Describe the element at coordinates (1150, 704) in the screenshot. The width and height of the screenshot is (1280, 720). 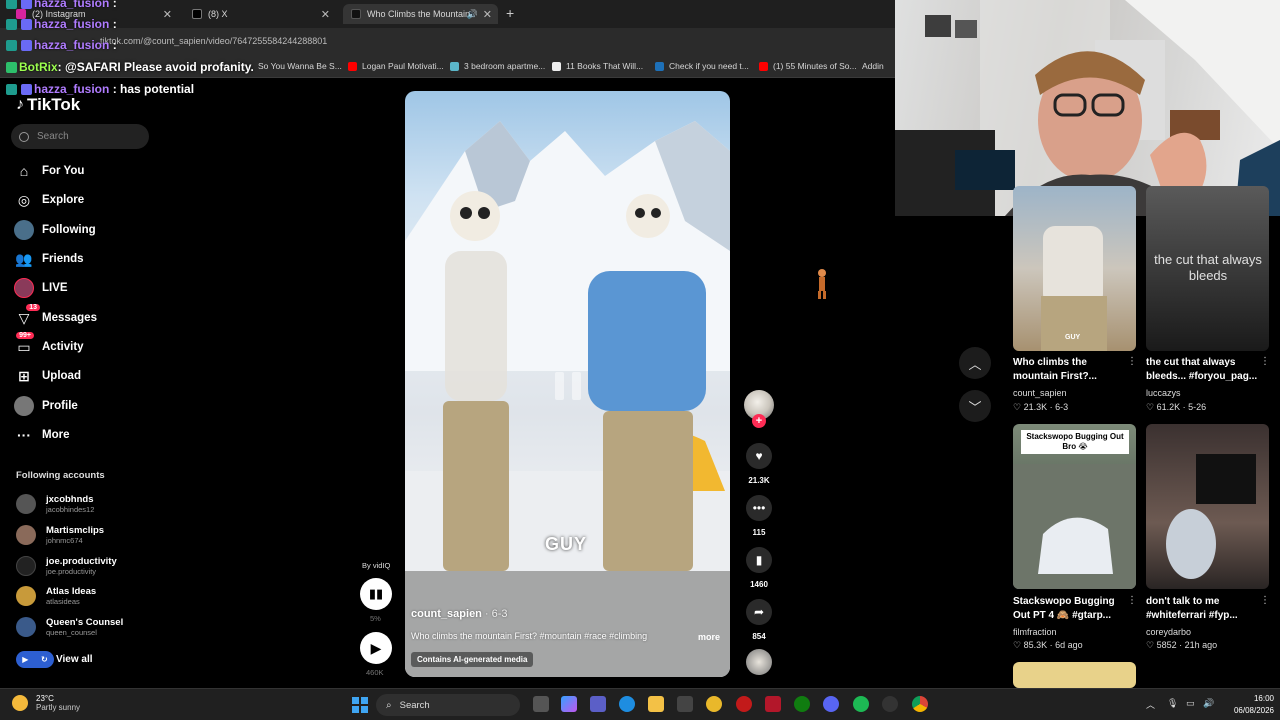
I see `chevron-up-icon: ︿` at that location.